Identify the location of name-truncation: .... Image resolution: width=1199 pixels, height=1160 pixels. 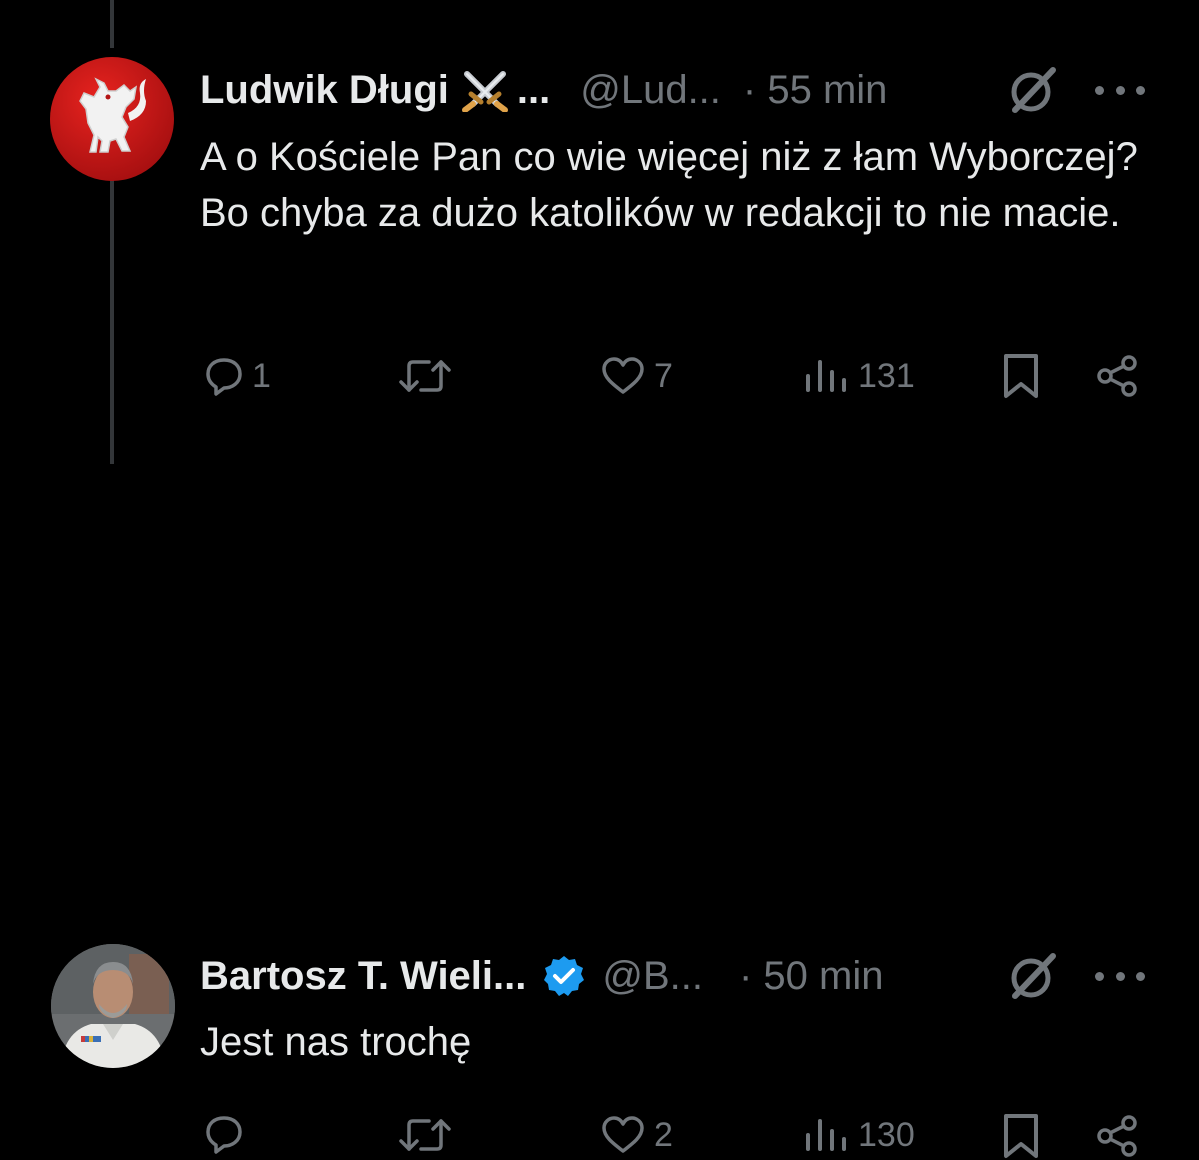
(533, 89).